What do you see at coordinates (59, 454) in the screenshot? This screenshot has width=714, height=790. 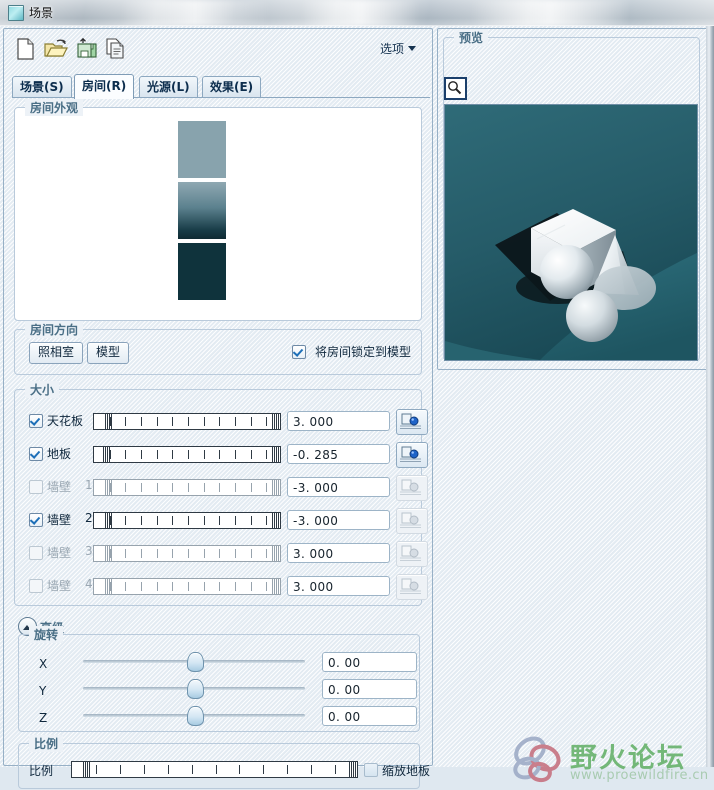 I see `floor-label: 地板` at bounding box center [59, 454].